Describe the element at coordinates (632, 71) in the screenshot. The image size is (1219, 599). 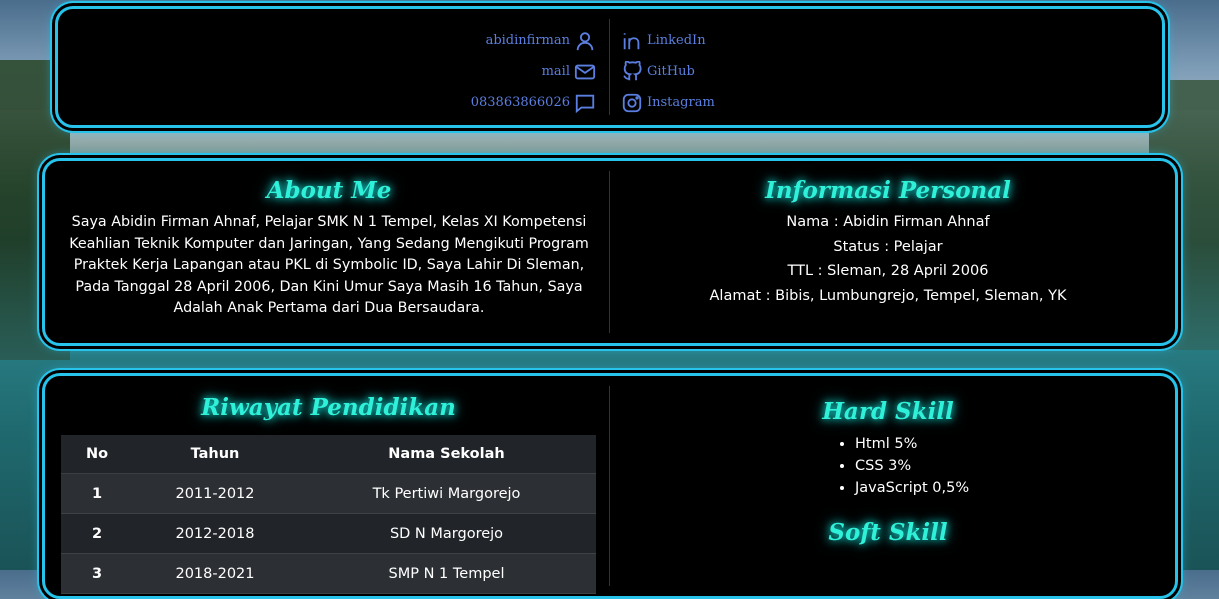
I see `github-icon` at that location.